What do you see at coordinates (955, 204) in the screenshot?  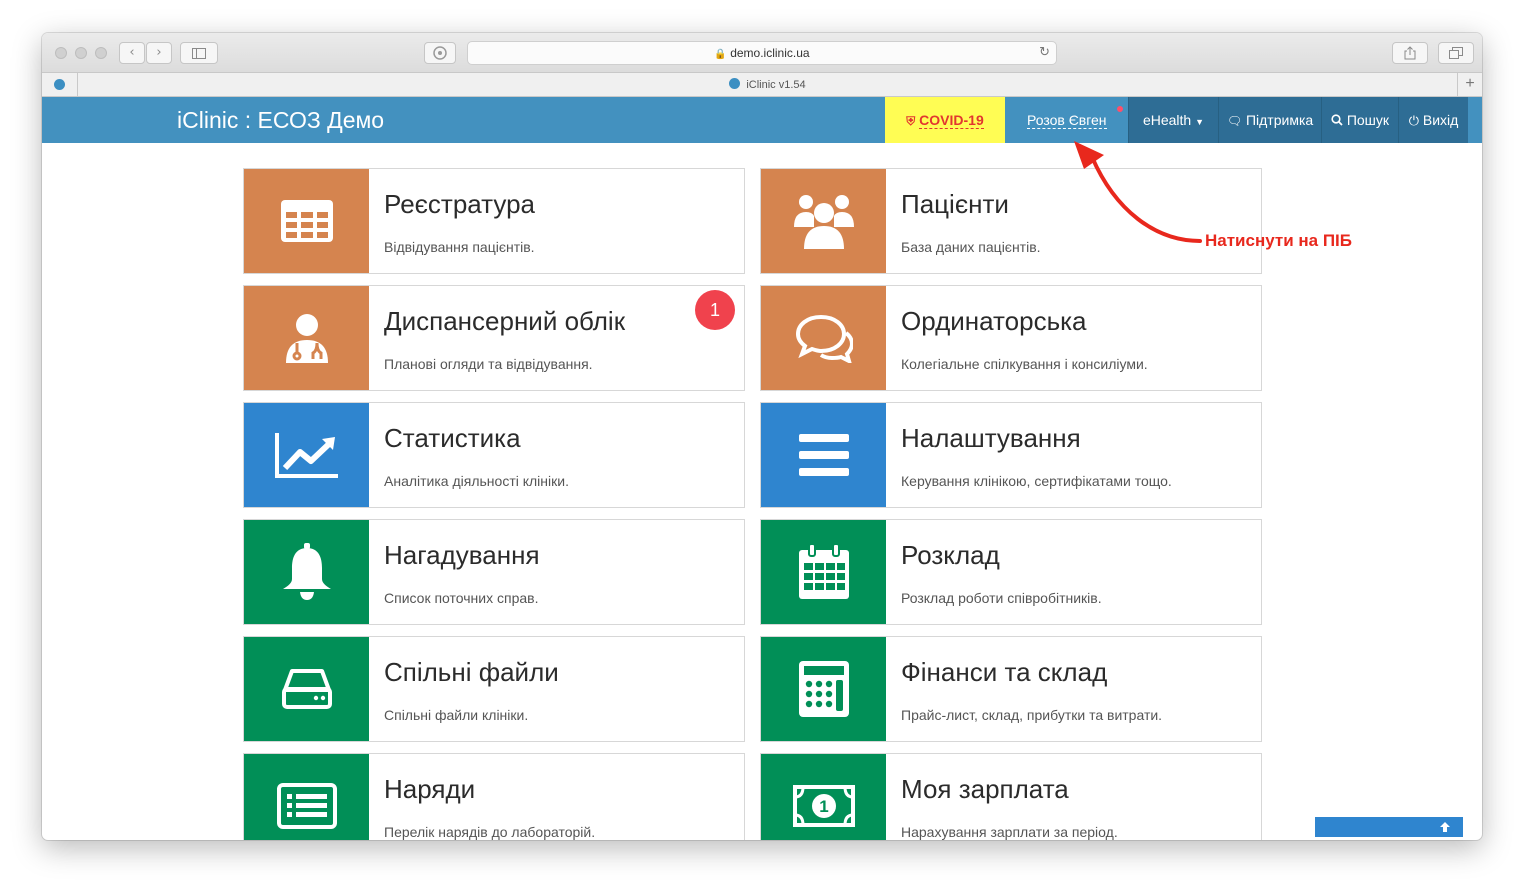 I see `tile-title: Пацієнти` at bounding box center [955, 204].